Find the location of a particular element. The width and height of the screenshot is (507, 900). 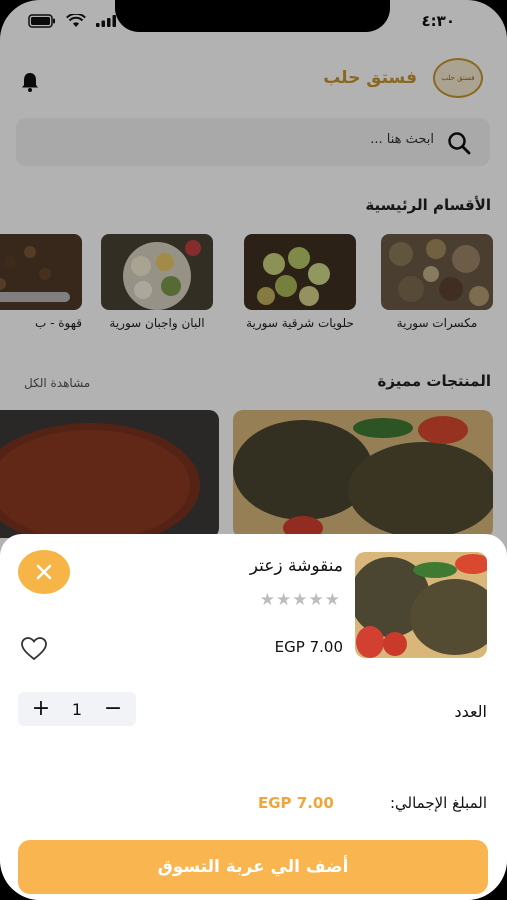

favorite-heart-icon is located at coordinates (34, 651).